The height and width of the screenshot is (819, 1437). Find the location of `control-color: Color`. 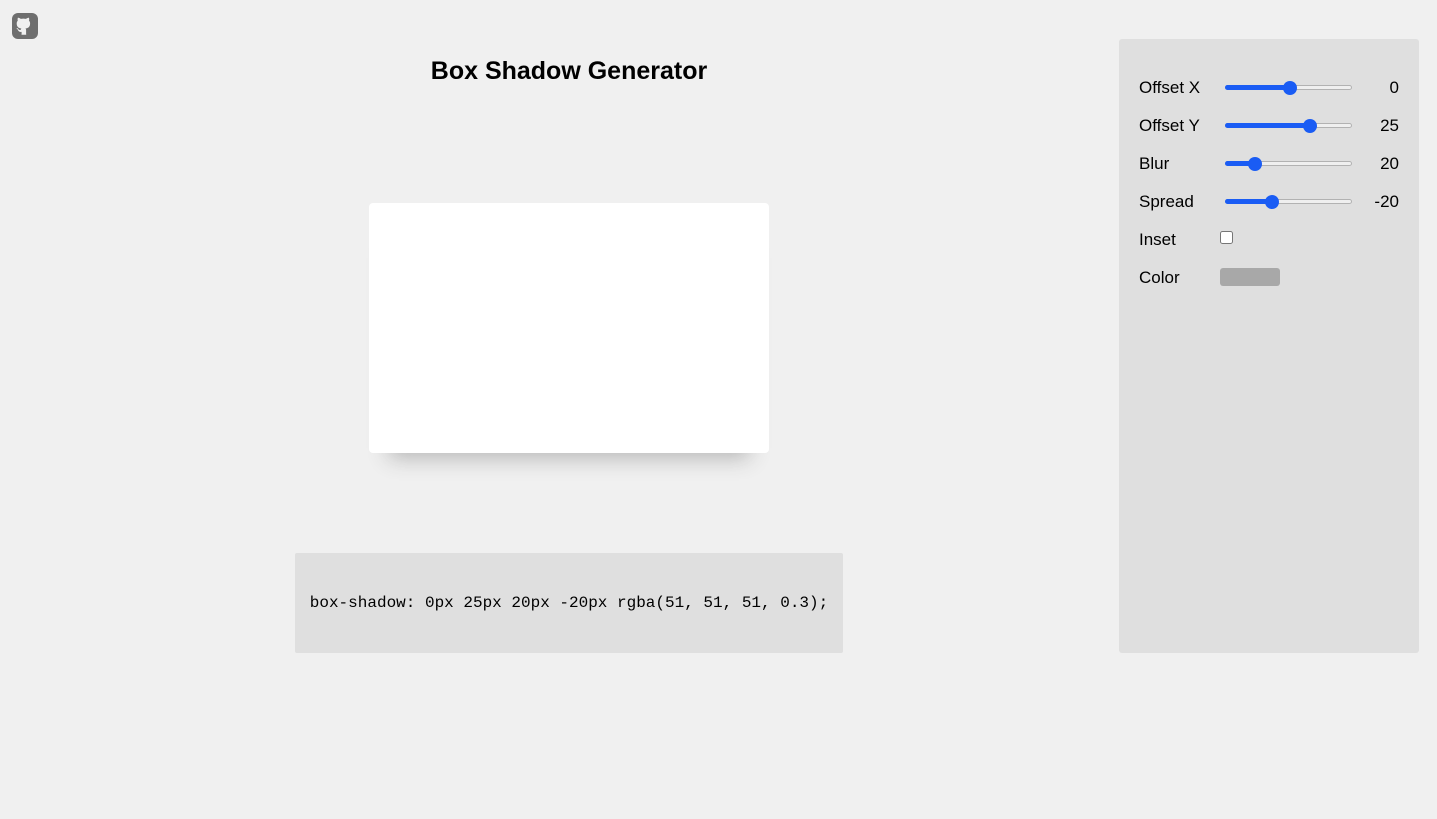

control-color: Color is located at coordinates (1269, 278).